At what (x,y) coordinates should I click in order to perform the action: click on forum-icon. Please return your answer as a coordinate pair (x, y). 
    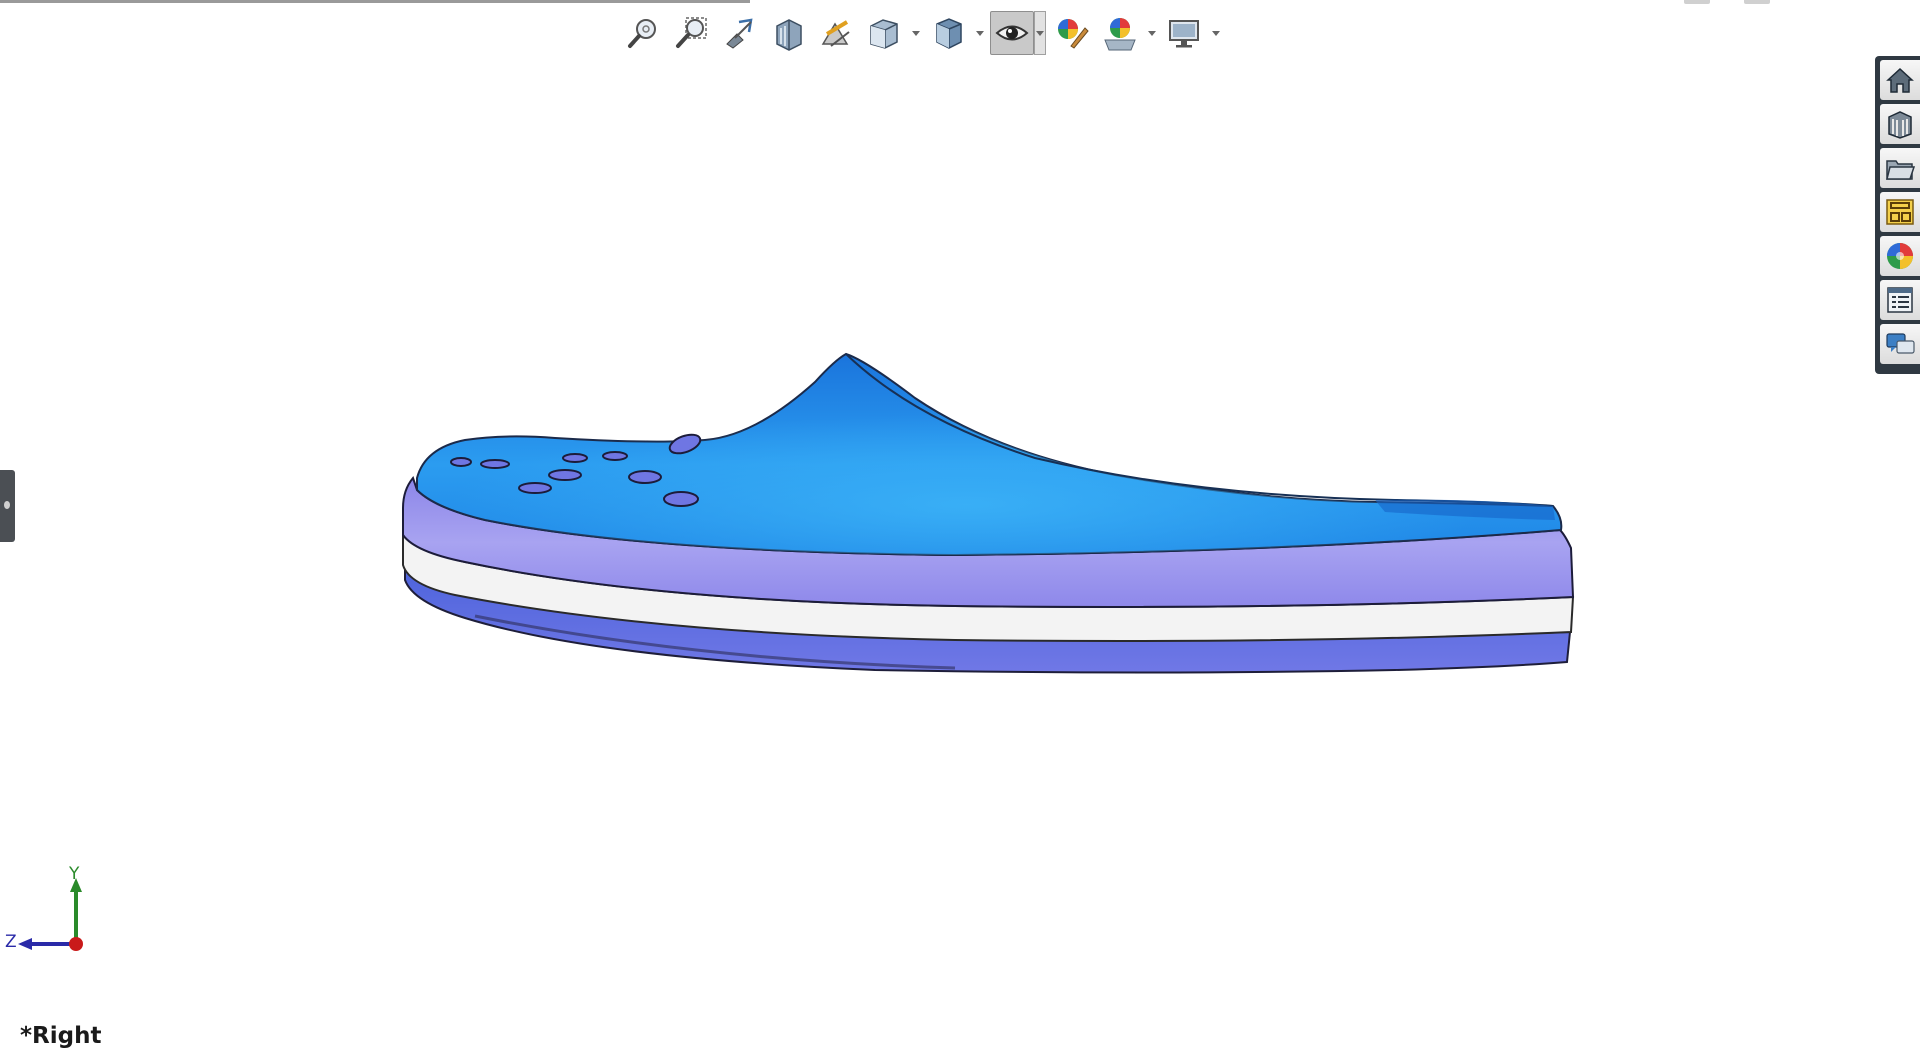
    Looking at the image, I should click on (1900, 344).